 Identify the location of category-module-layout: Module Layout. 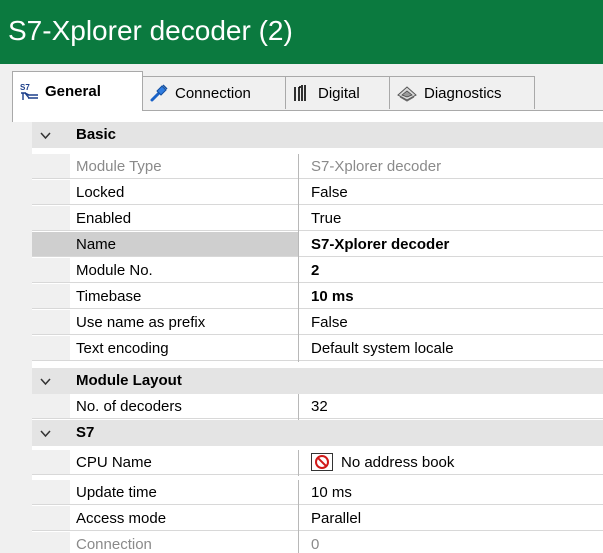
(317, 381).